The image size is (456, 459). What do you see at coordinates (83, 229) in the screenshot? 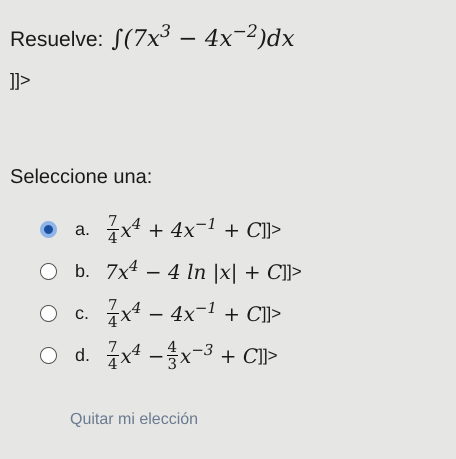
I see `option-letter: a.` at bounding box center [83, 229].